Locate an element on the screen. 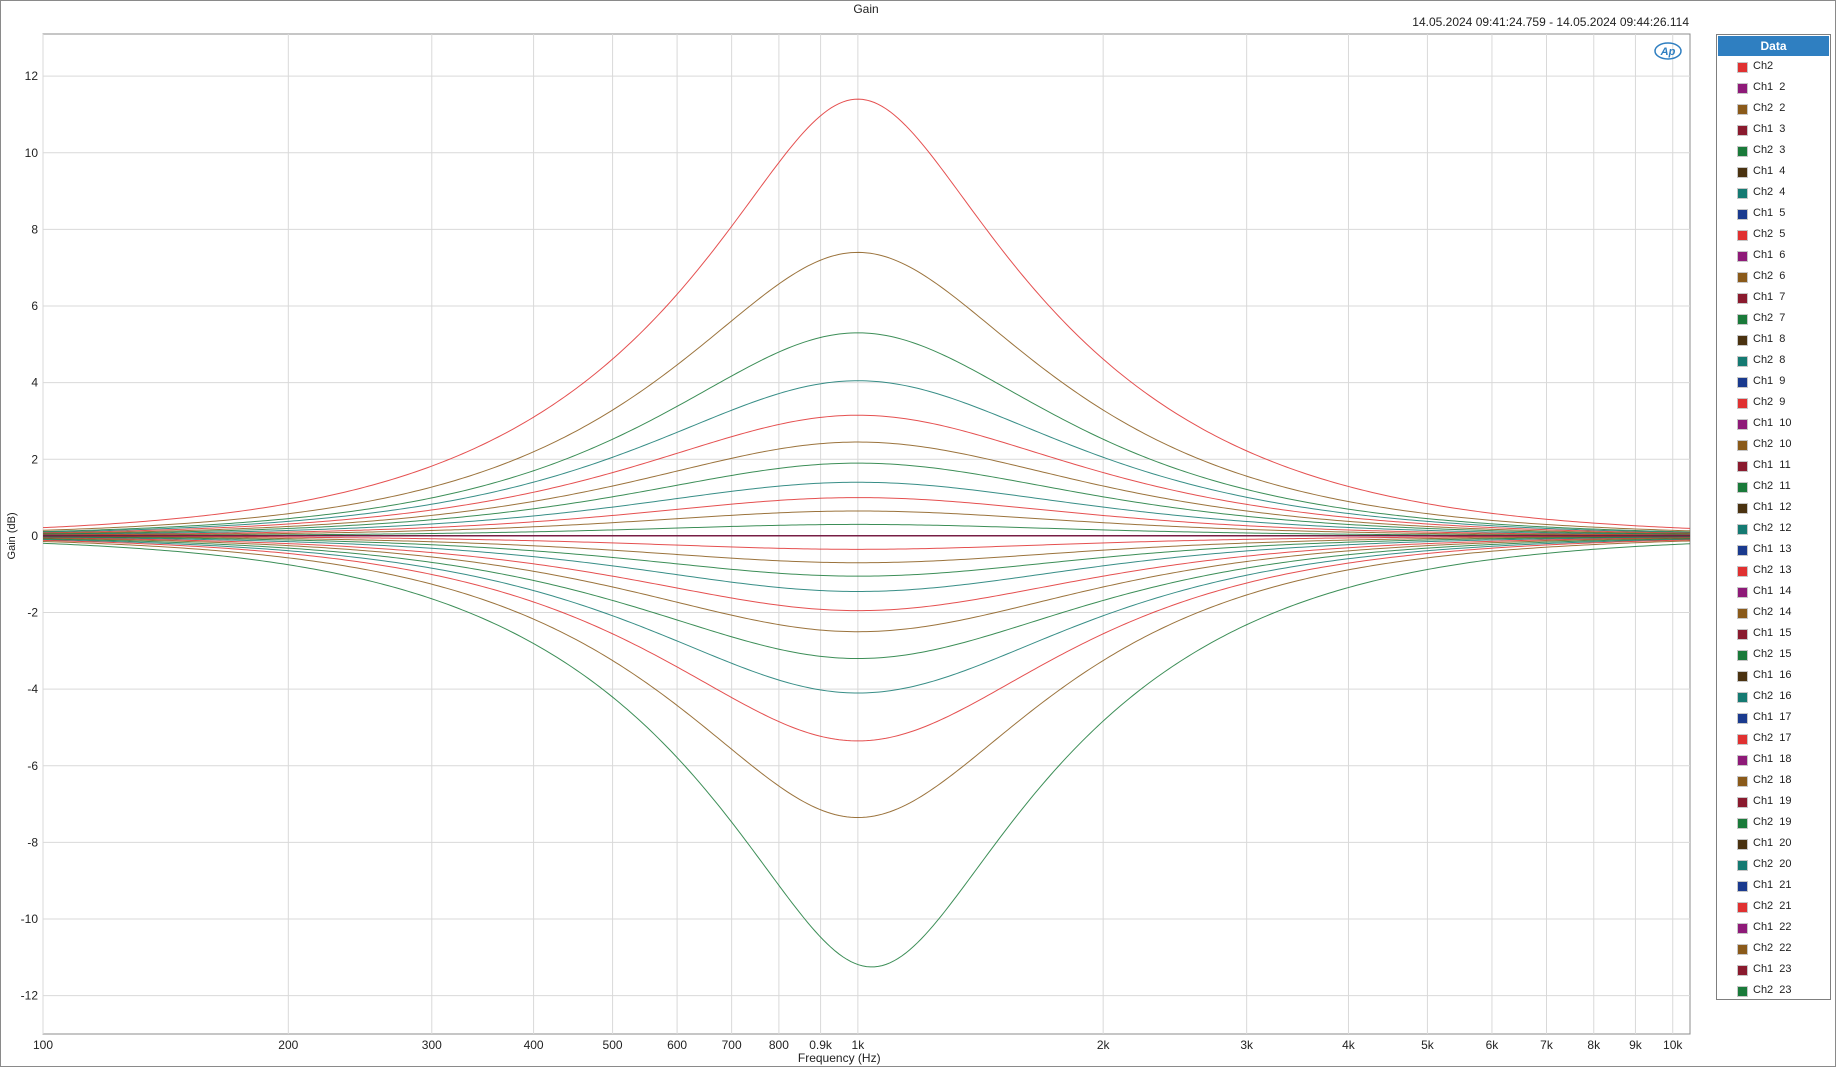 This screenshot has height=1068, width=1836. legend-item: Ch1 2 is located at coordinates (1772, 88).